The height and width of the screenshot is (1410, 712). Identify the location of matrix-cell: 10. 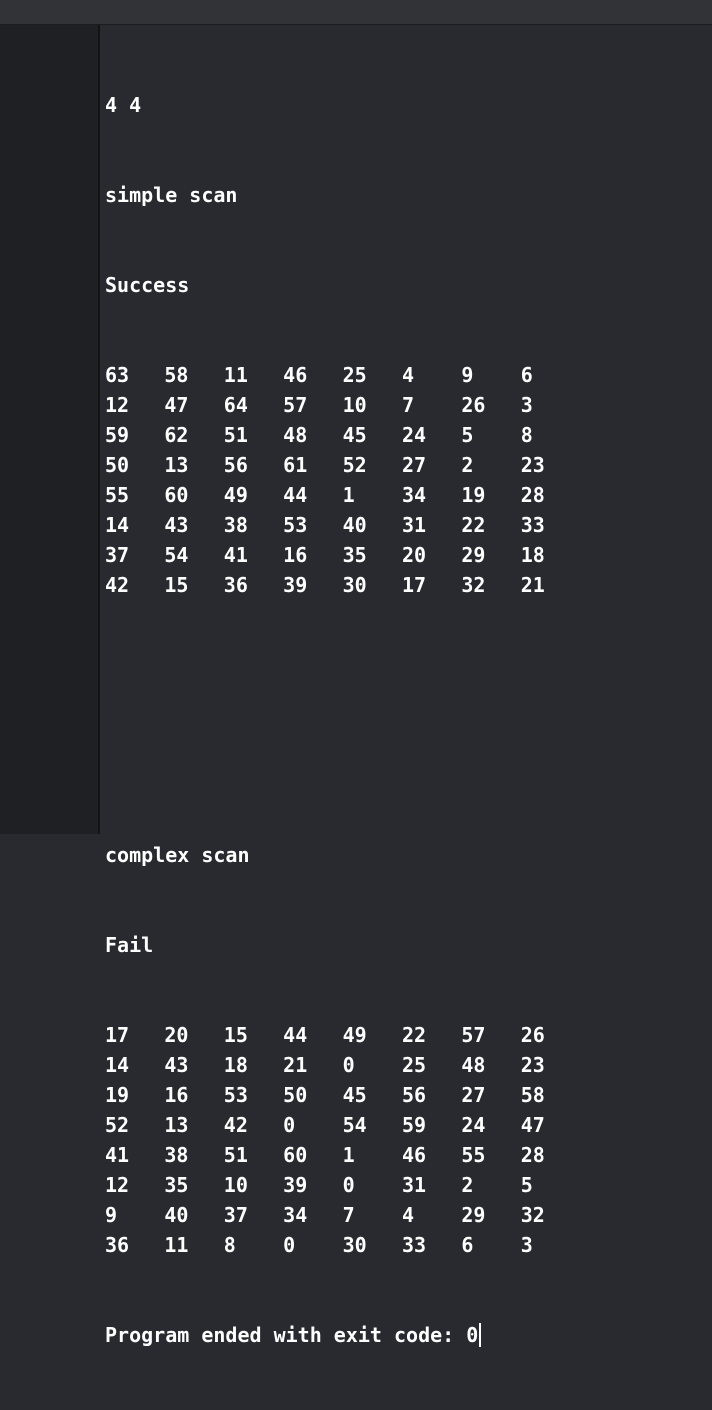
(354, 405).